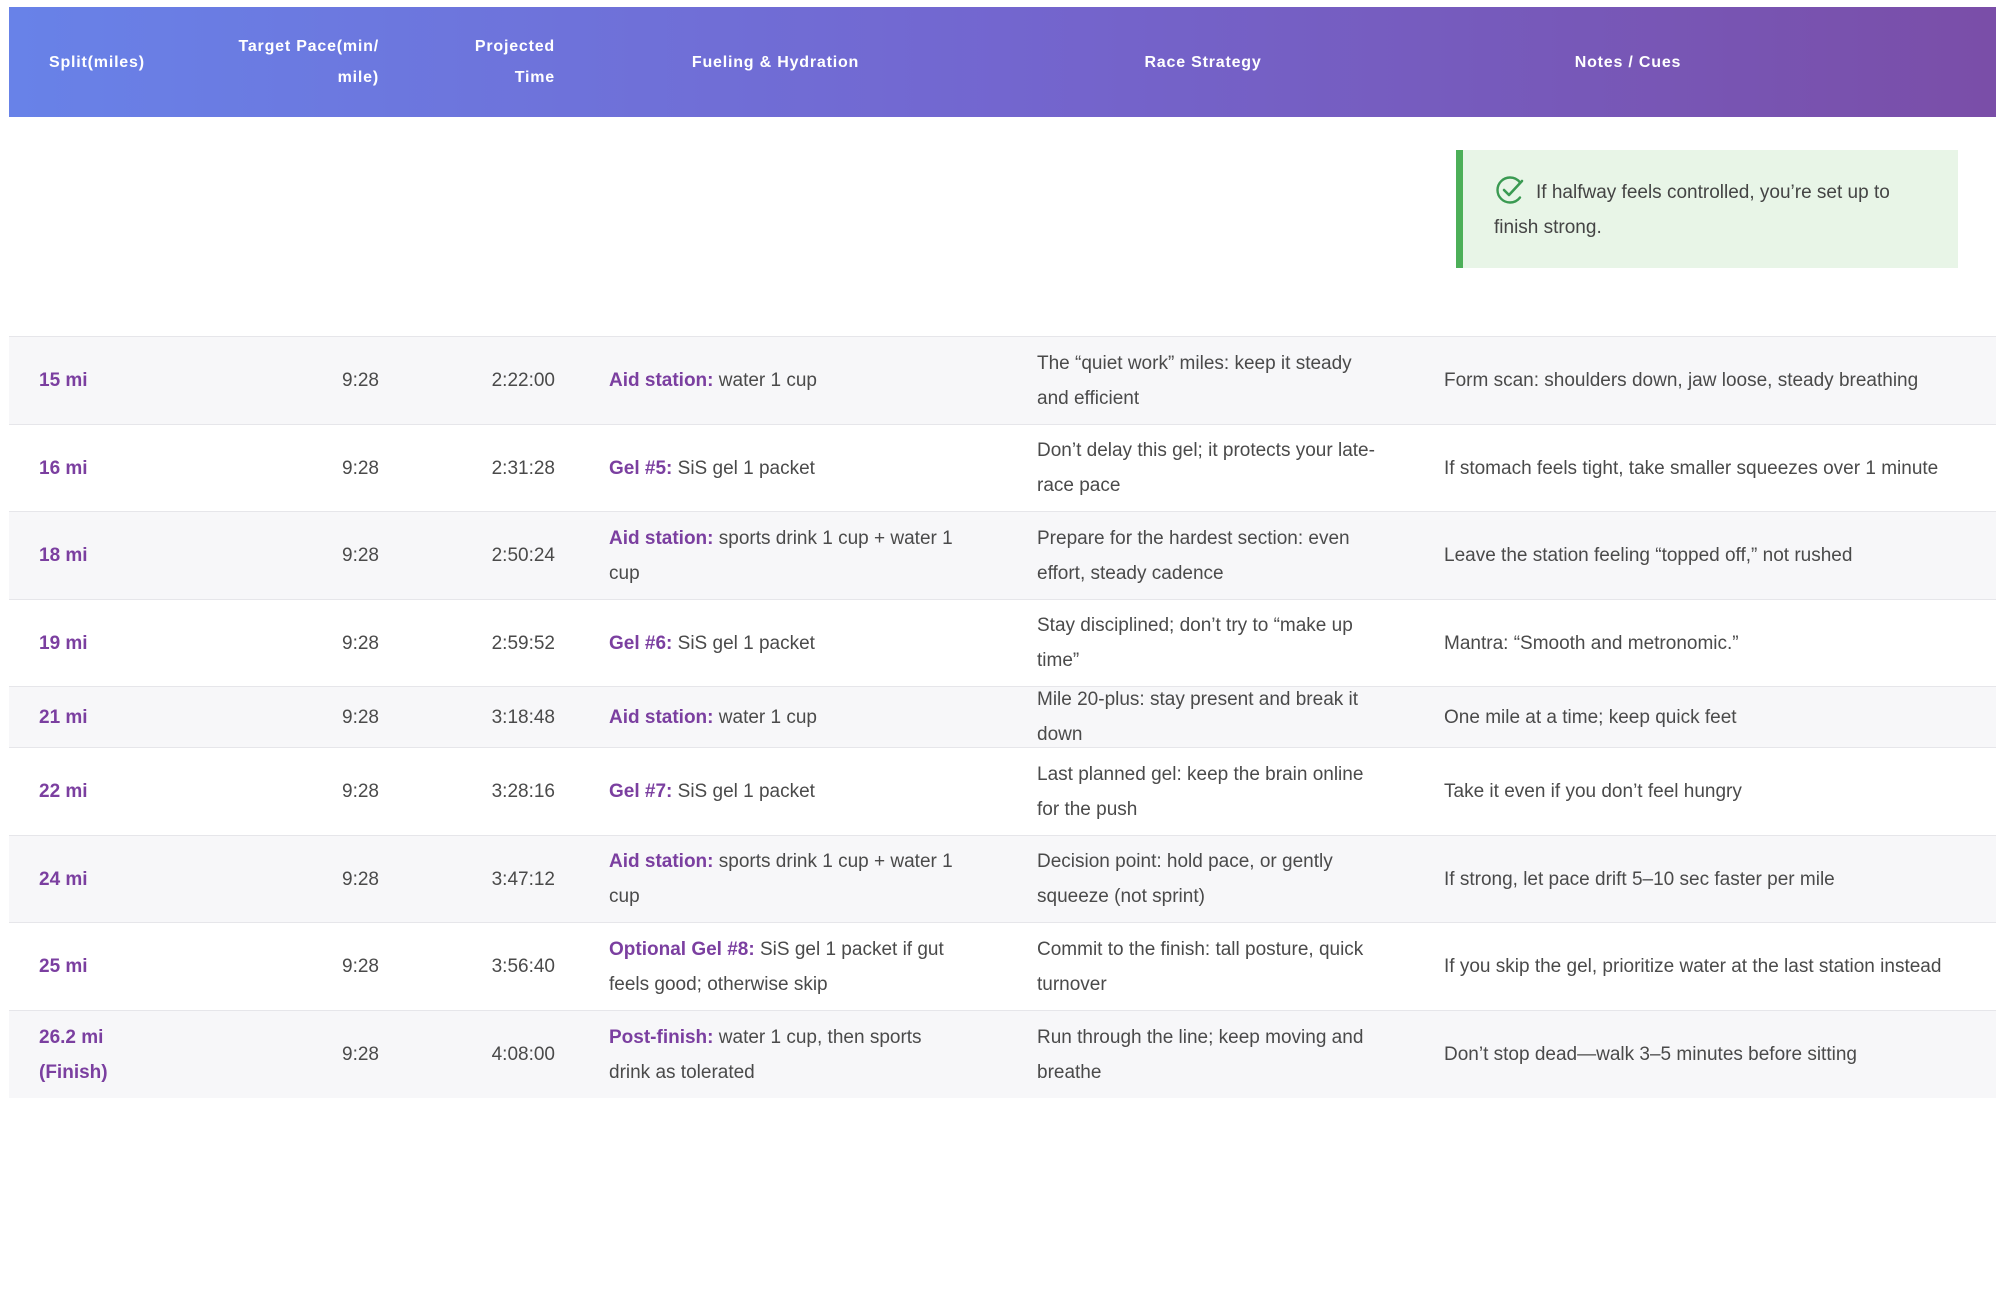  Describe the element at coordinates (97, 62) in the screenshot. I see `header-split: Split(miles)` at that location.